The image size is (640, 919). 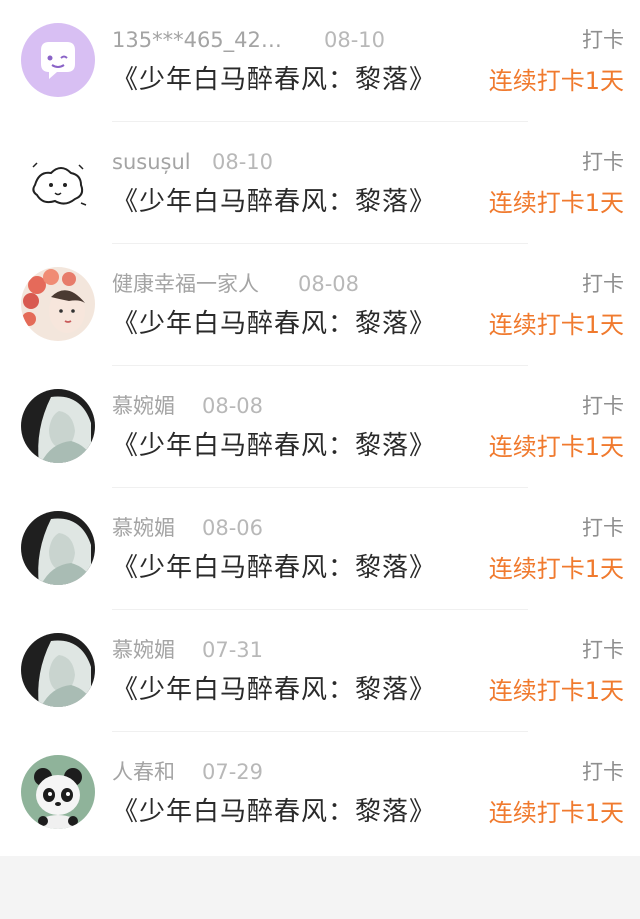 I want to click on panda-avatar-icon, so click(x=58, y=792).